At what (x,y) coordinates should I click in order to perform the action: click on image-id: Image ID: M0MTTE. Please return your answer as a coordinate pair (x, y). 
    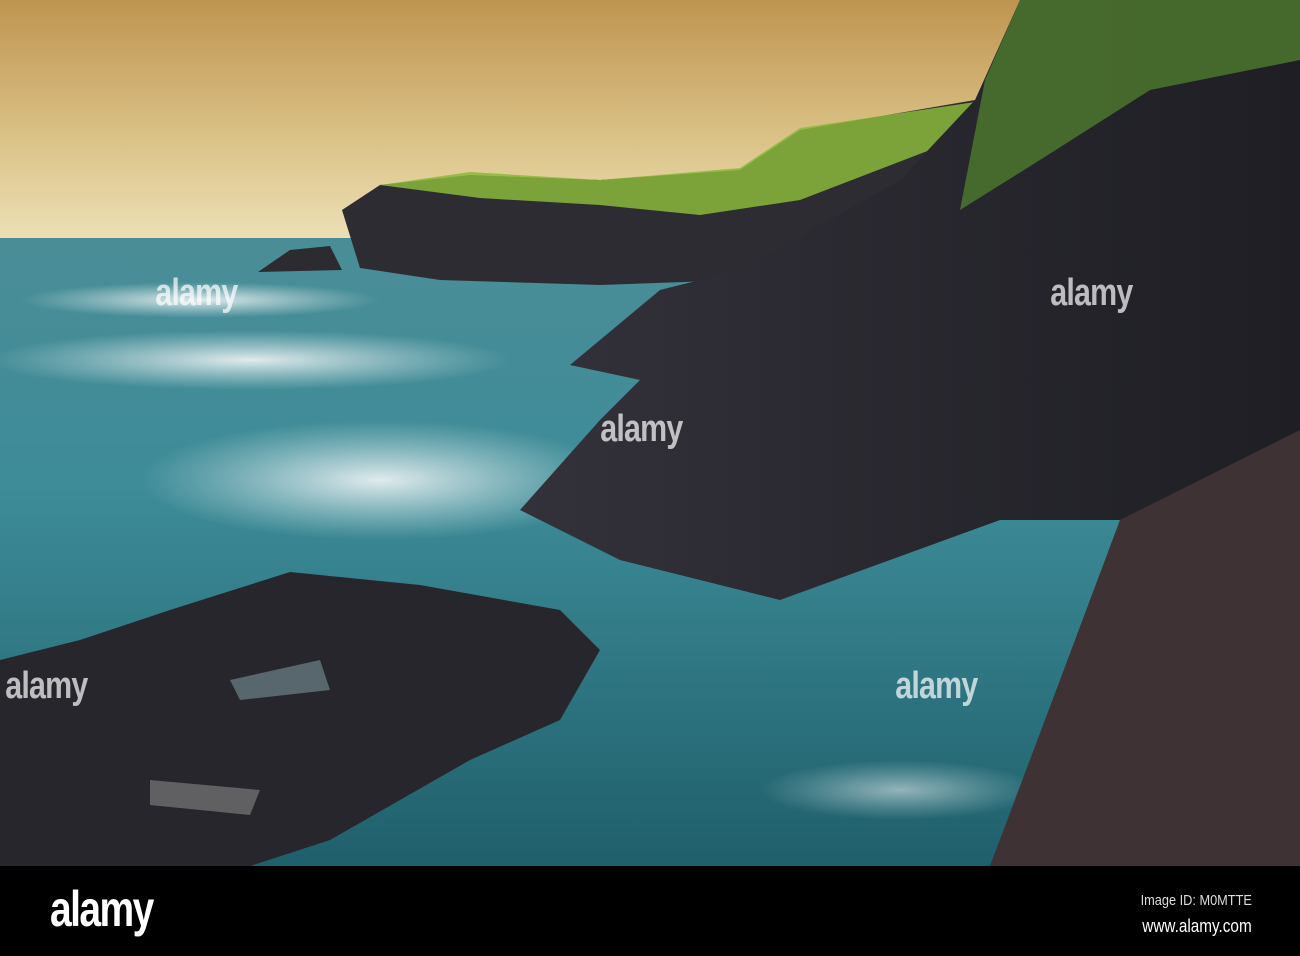
    Looking at the image, I should click on (1196, 900).